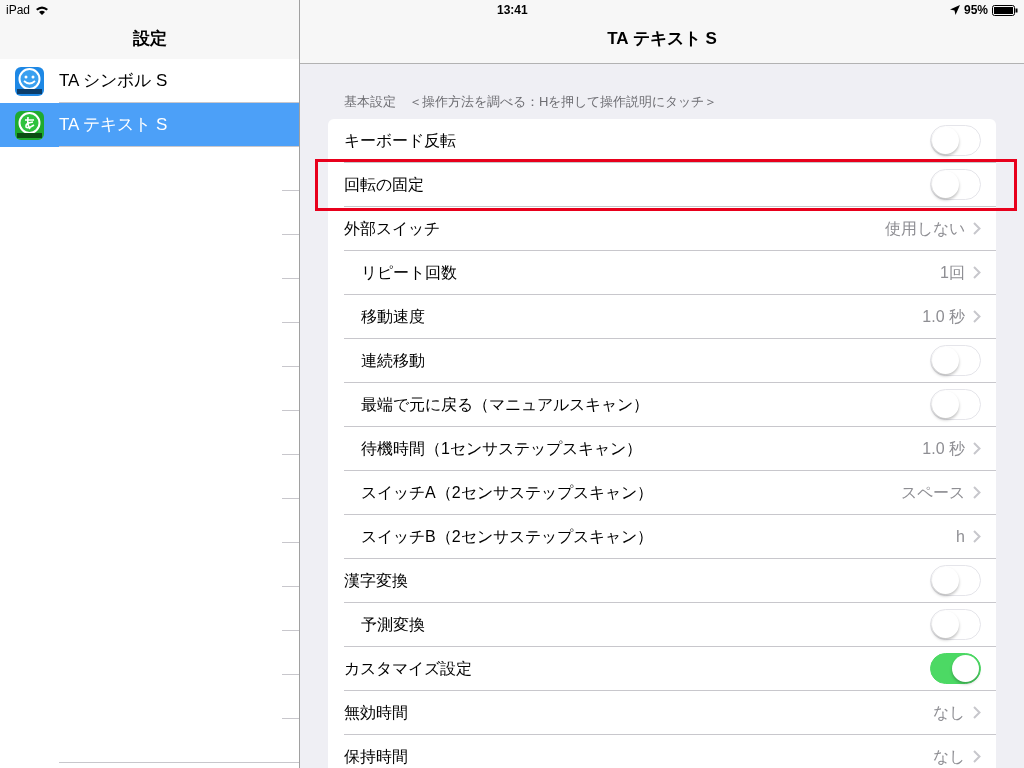 The height and width of the screenshot is (768, 1024). What do you see at coordinates (149, 38) in the screenshot?
I see `sidebar-title: 設定` at bounding box center [149, 38].